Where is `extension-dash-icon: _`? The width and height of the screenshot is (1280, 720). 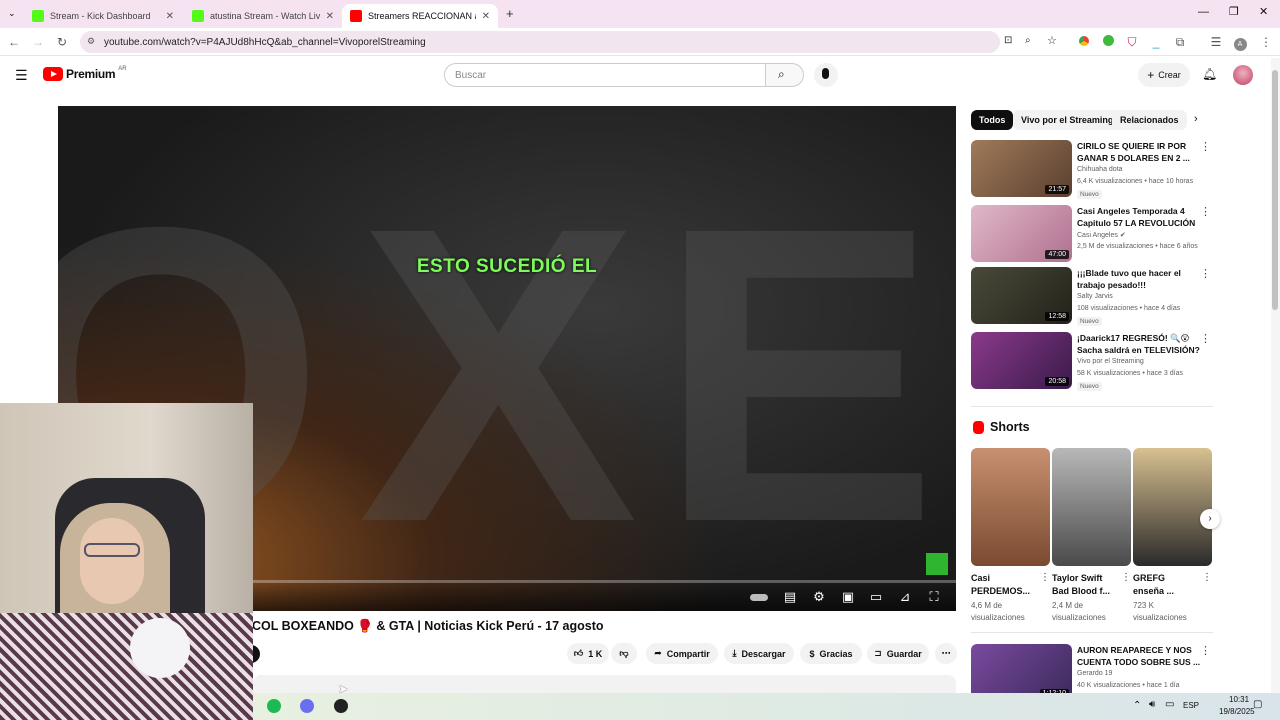 extension-dash-icon: _ is located at coordinates (1156, 42).